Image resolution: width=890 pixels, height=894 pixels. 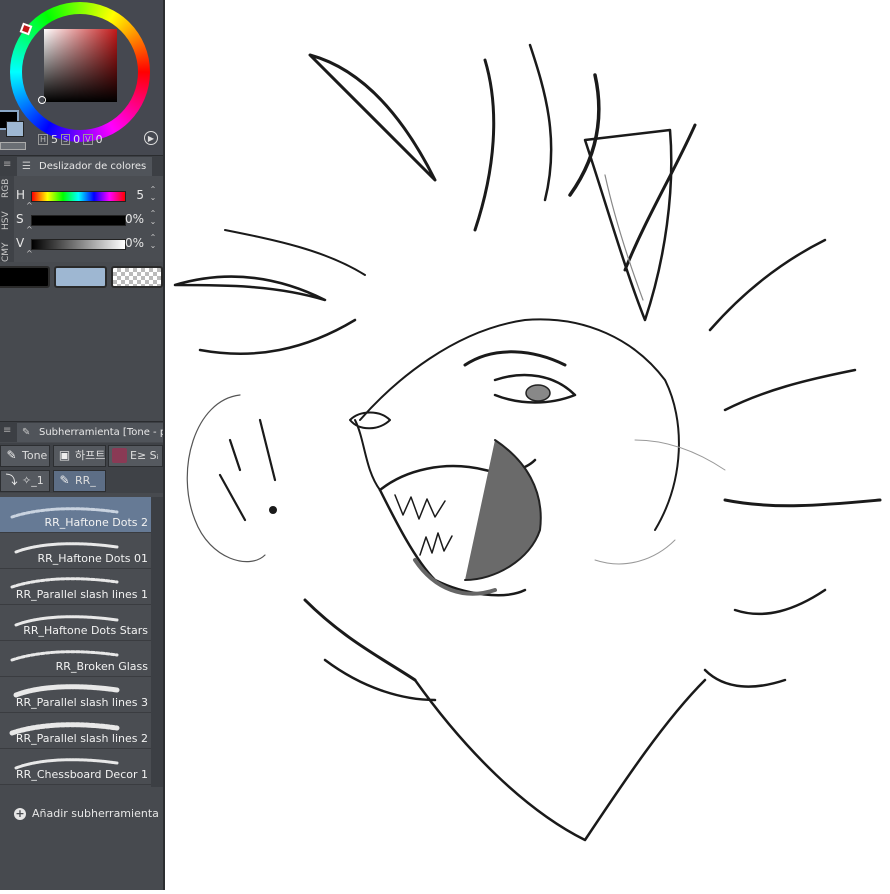 I want to click on hsv-readout: H 5 S 0 V 0, so click(x=70, y=139).